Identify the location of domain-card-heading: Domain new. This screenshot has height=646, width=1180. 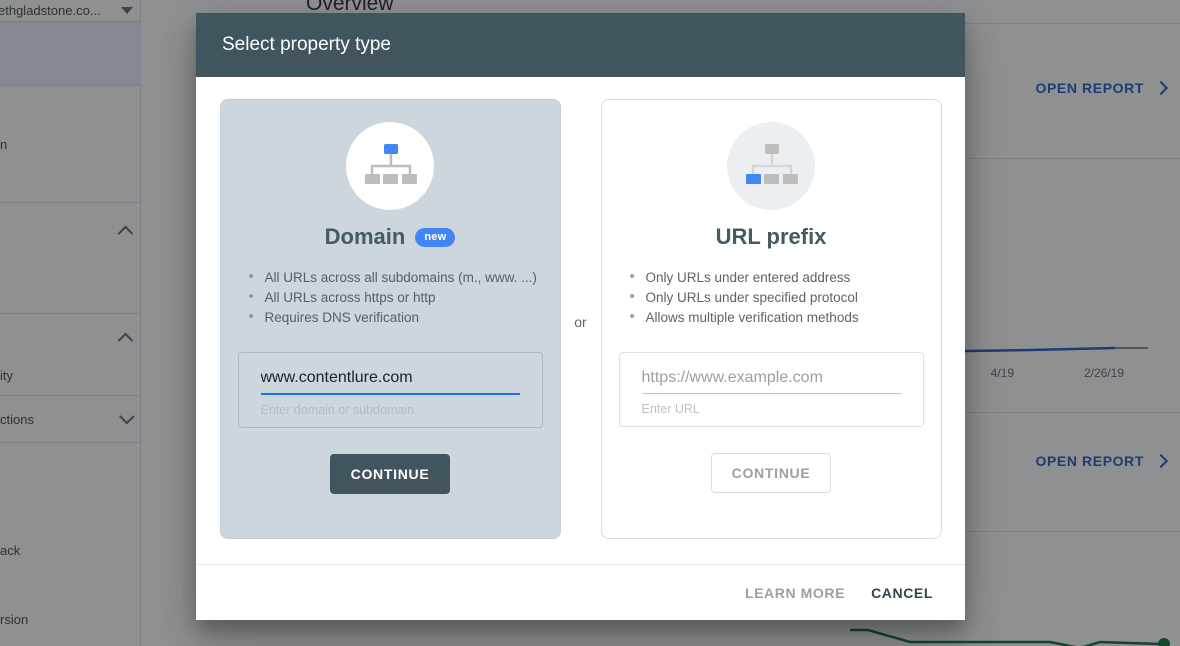
(390, 237).